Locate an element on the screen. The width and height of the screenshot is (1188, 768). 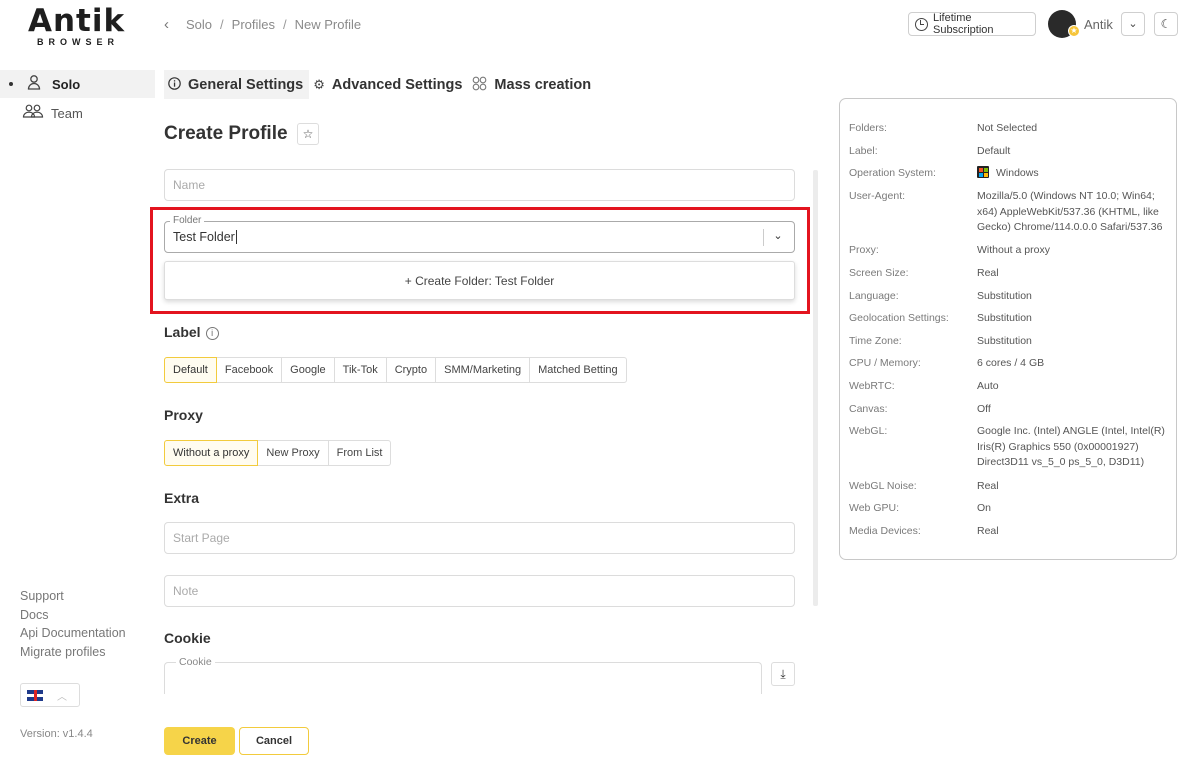
lifetime-subscription-button: Lifetime Subscription is located at coordinates (972, 24).